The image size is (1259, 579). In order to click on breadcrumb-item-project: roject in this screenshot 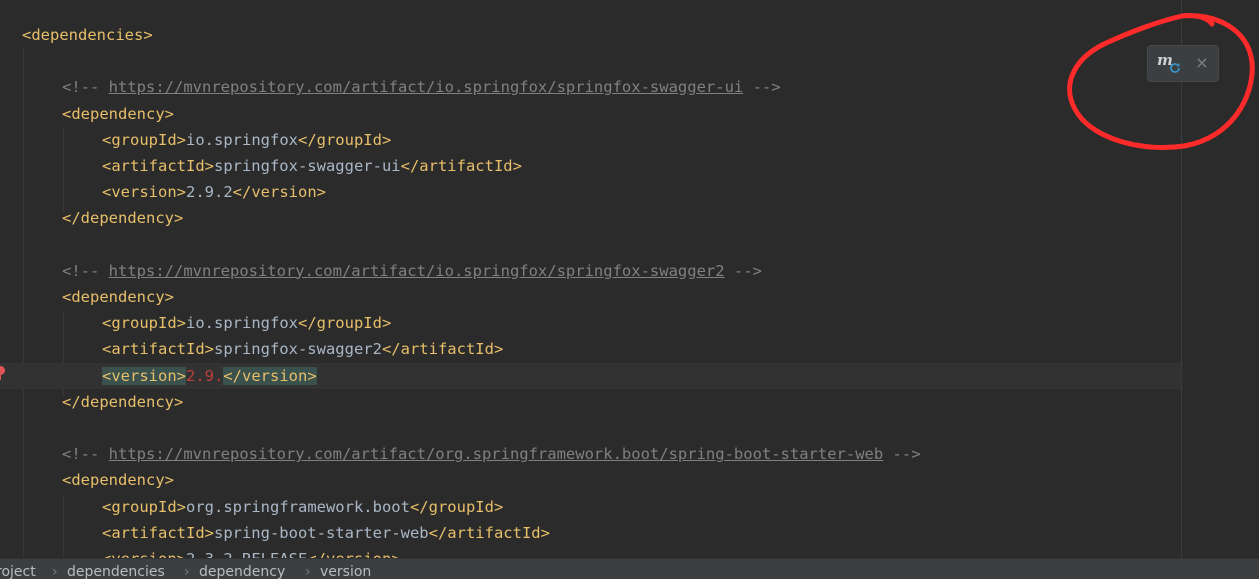, I will do `click(18, 570)`.